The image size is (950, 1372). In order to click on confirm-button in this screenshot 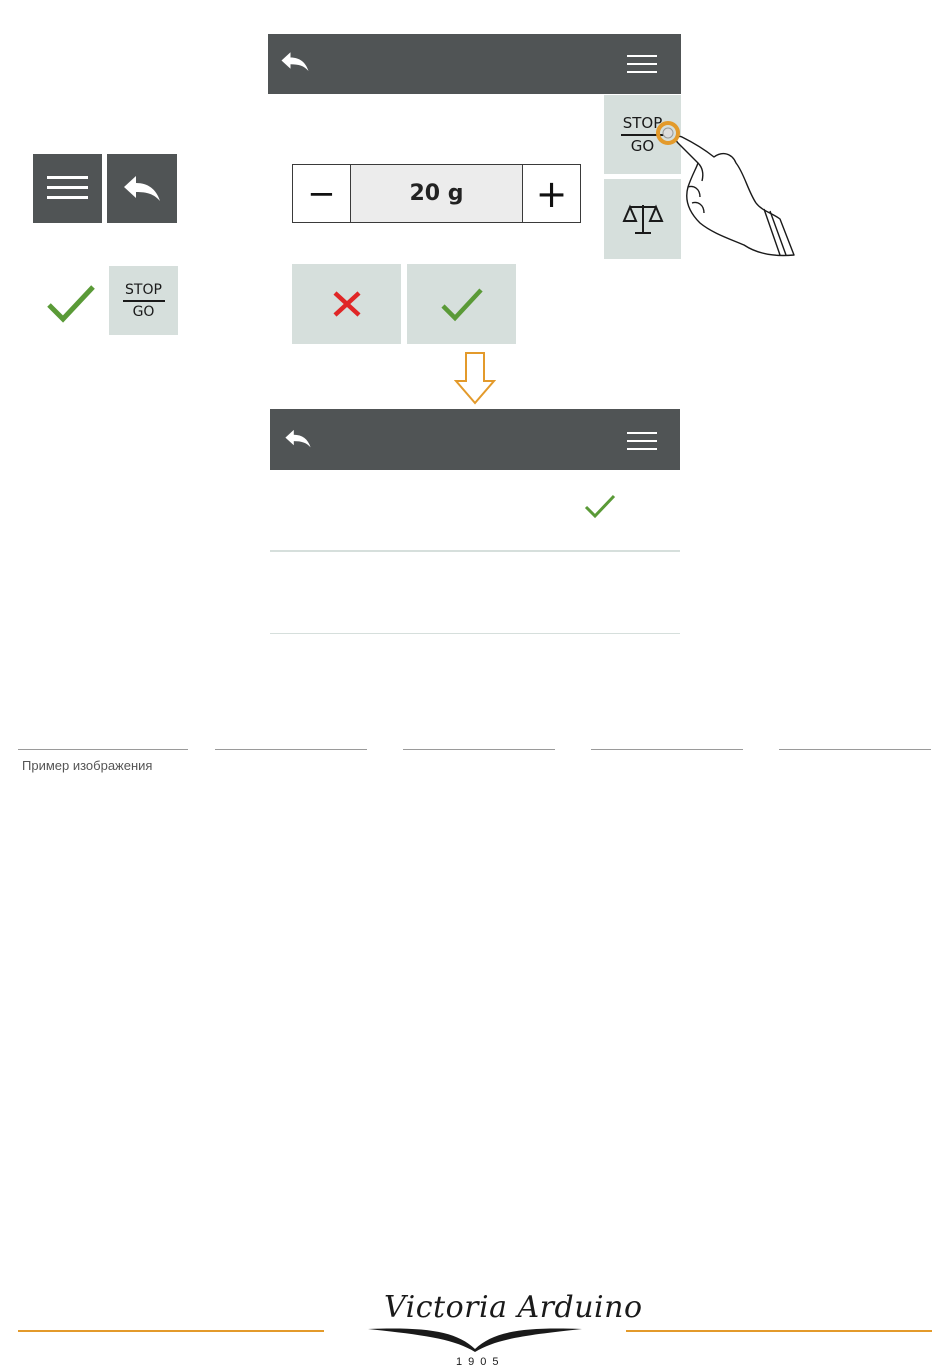, I will do `click(461, 304)`.